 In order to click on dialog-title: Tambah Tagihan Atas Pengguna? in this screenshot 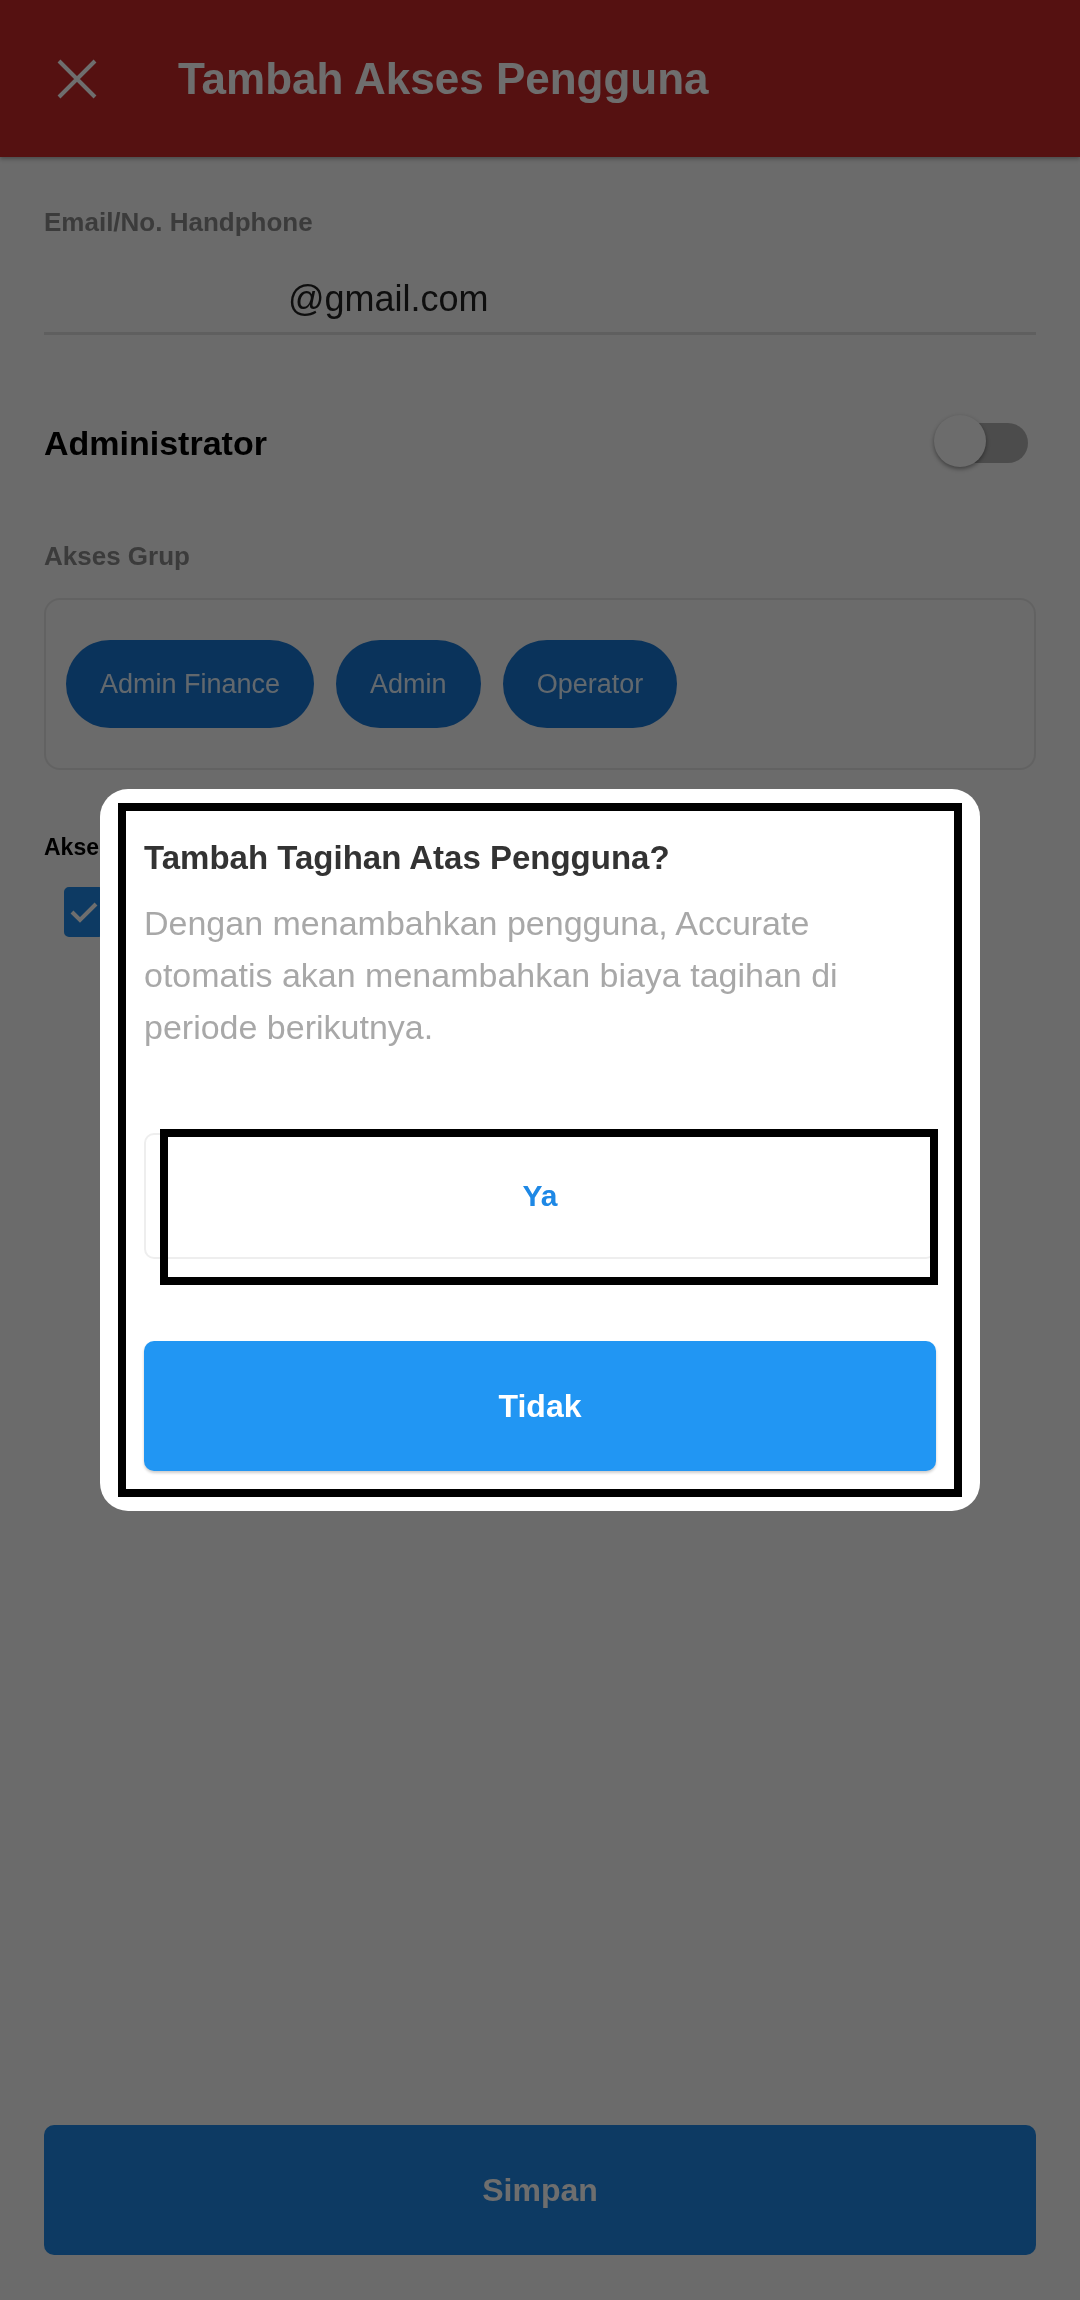, I will do `click(407, 858)`.